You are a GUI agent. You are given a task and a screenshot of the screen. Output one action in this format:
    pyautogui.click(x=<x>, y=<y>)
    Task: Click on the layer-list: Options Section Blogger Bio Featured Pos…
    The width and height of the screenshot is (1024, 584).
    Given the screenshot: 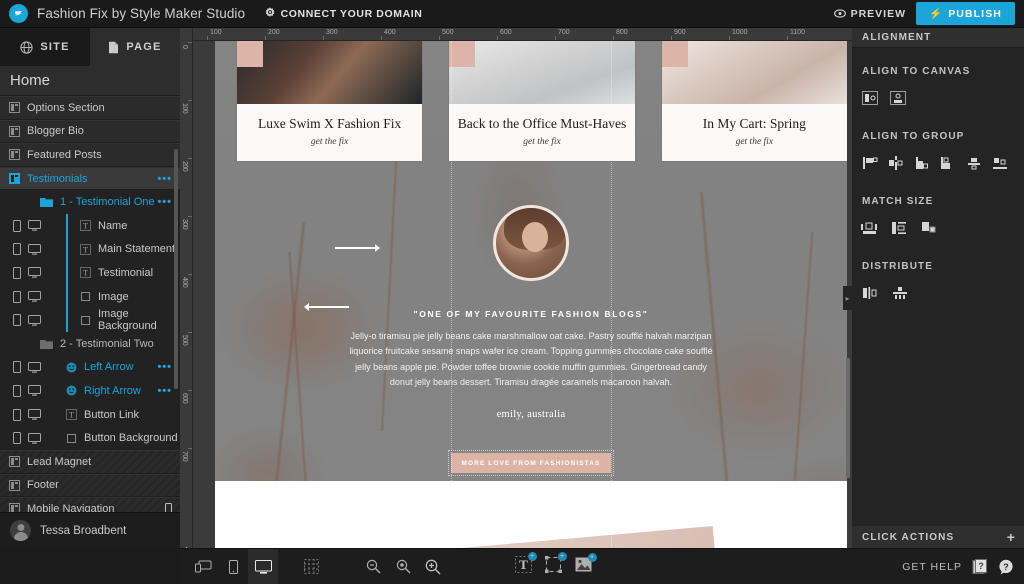 What is the action you would take?
    pyautogui.click(x=90, y=322)
    